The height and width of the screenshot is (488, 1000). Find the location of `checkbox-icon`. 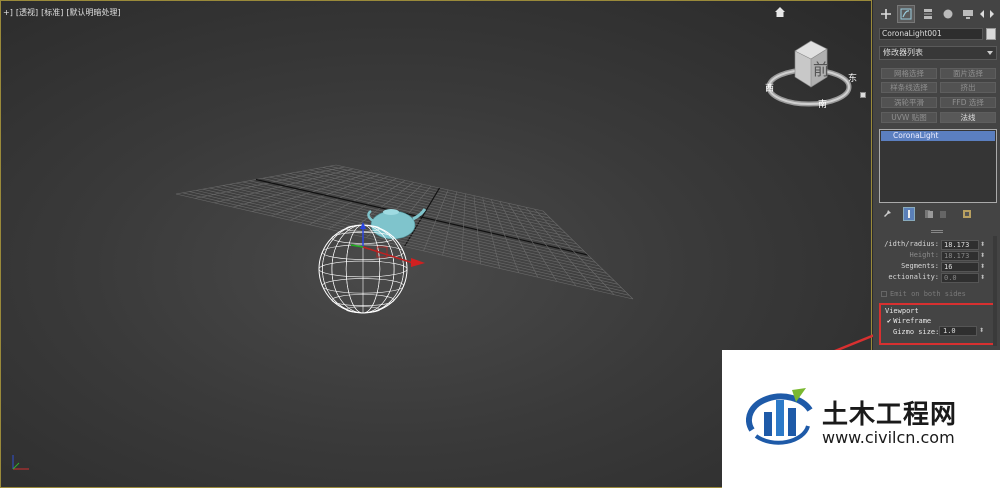

checkbox-icon is located at coordinates (884, 294).